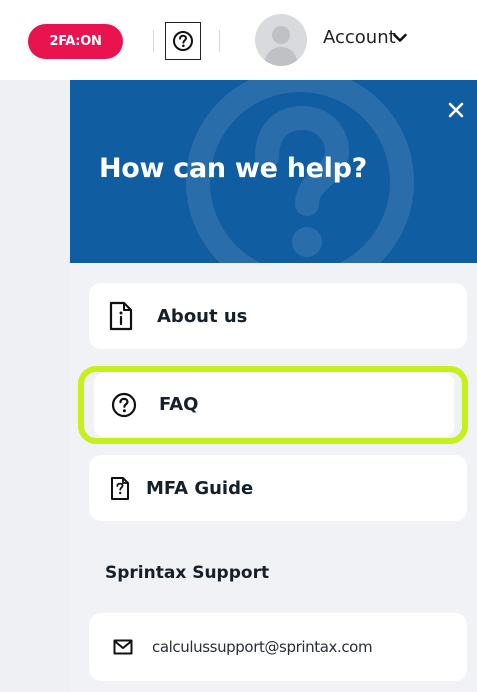  I want to click on link-label: MFA Guide, so click(200, 488).